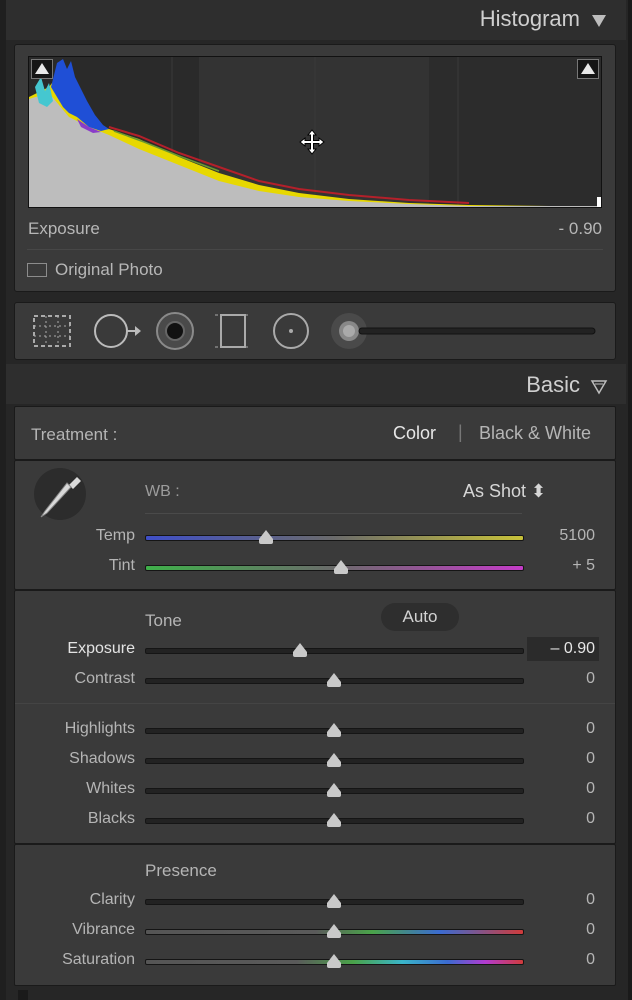  I want to click on treatment-label: Treatment :, so click(74, 434).